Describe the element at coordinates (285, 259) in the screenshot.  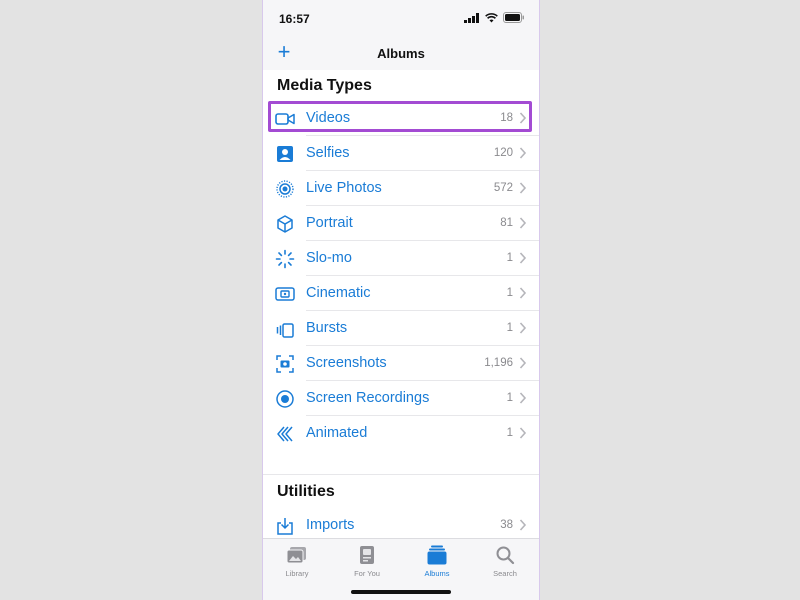
I see `slomo-dial-icon` at that location.